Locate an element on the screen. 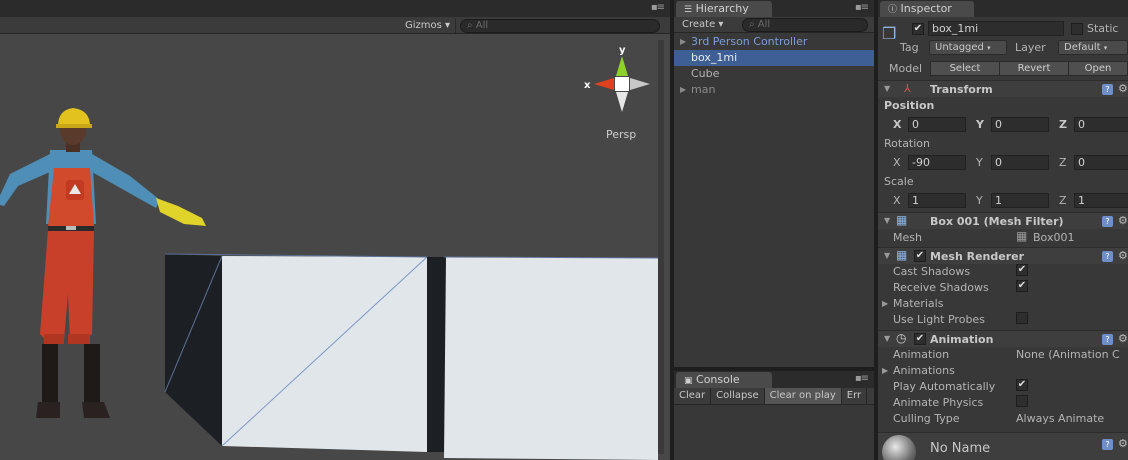 The width and height of the screenshot is (1128, 460). clear-button: Clear is located at coordinates (693, 396).